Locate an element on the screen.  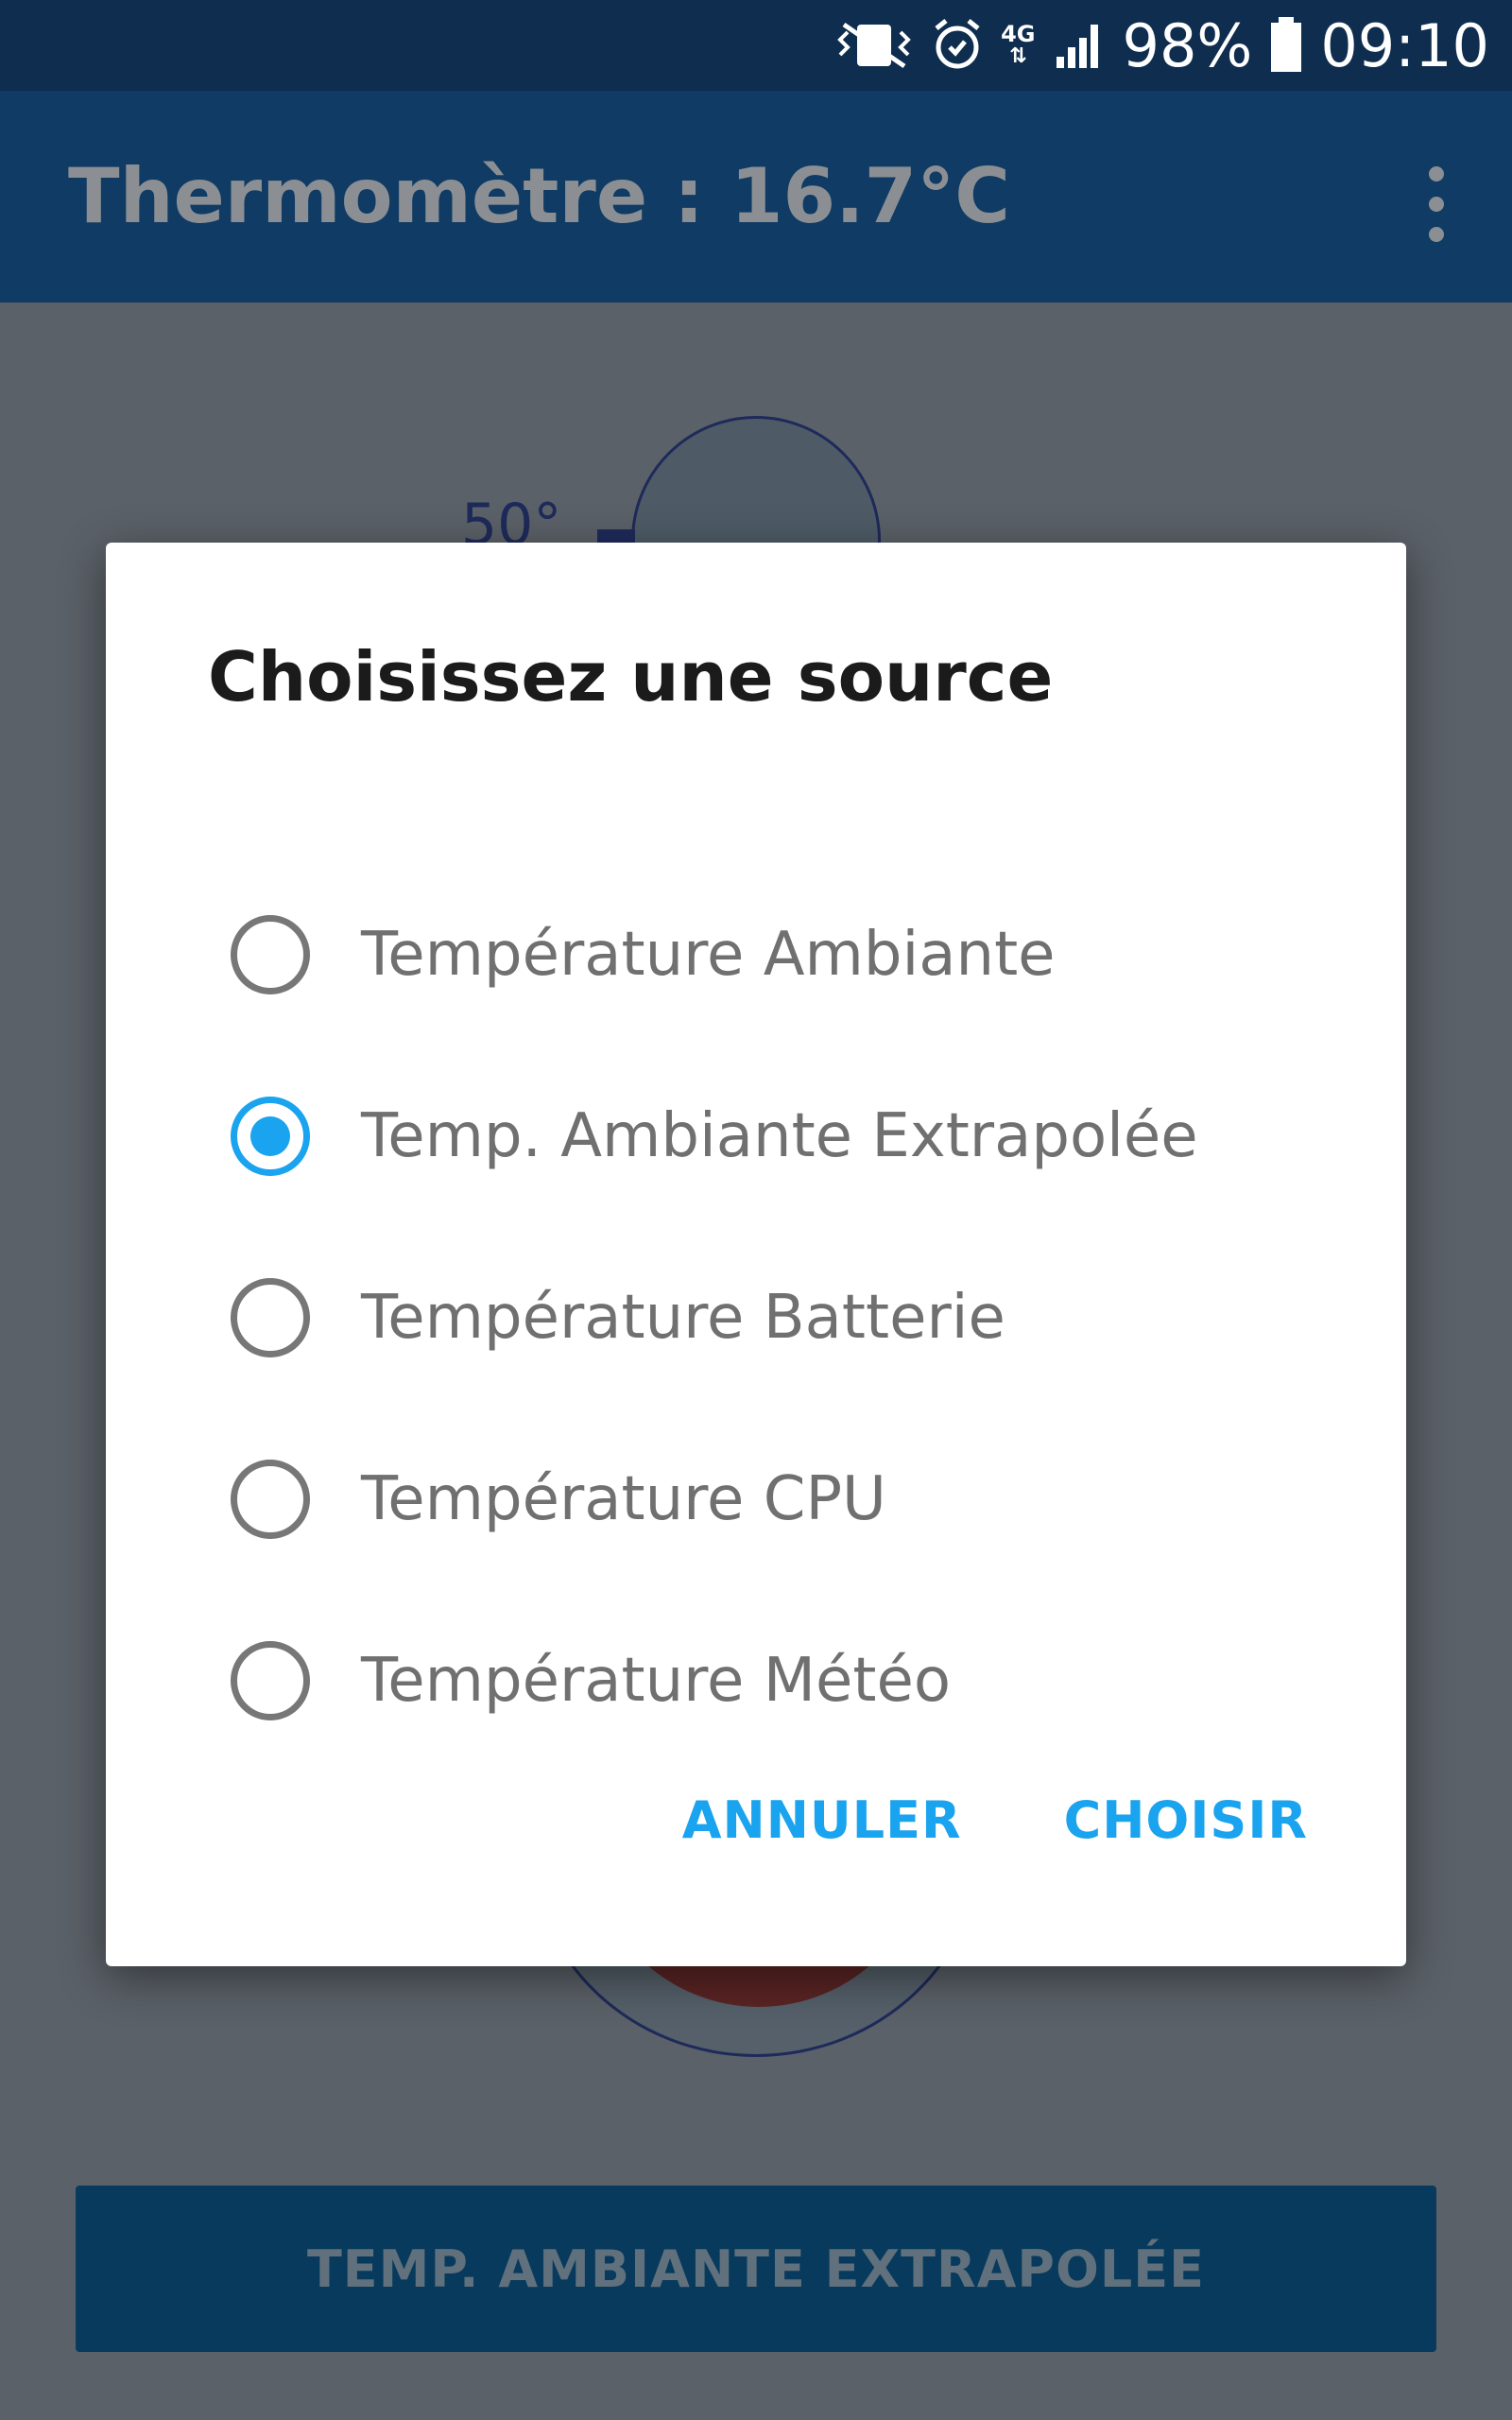
thermometer-tick is located at coordinates (616, 536).